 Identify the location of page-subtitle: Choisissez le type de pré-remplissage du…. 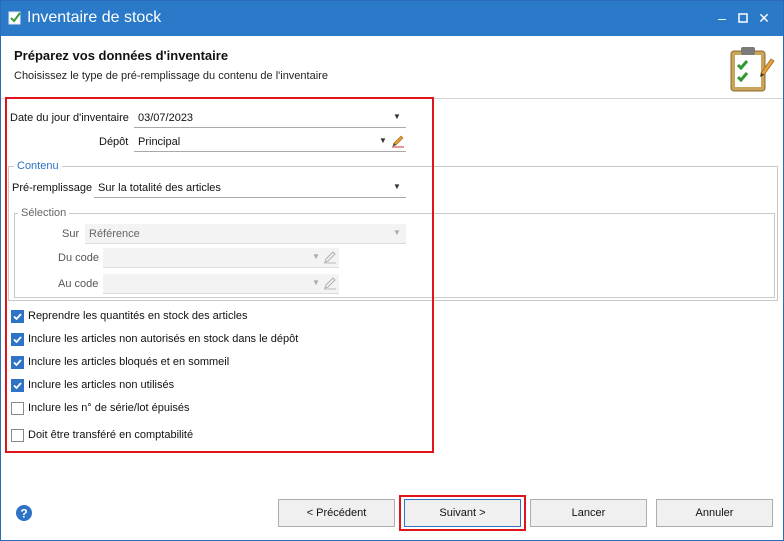
(171, 76).